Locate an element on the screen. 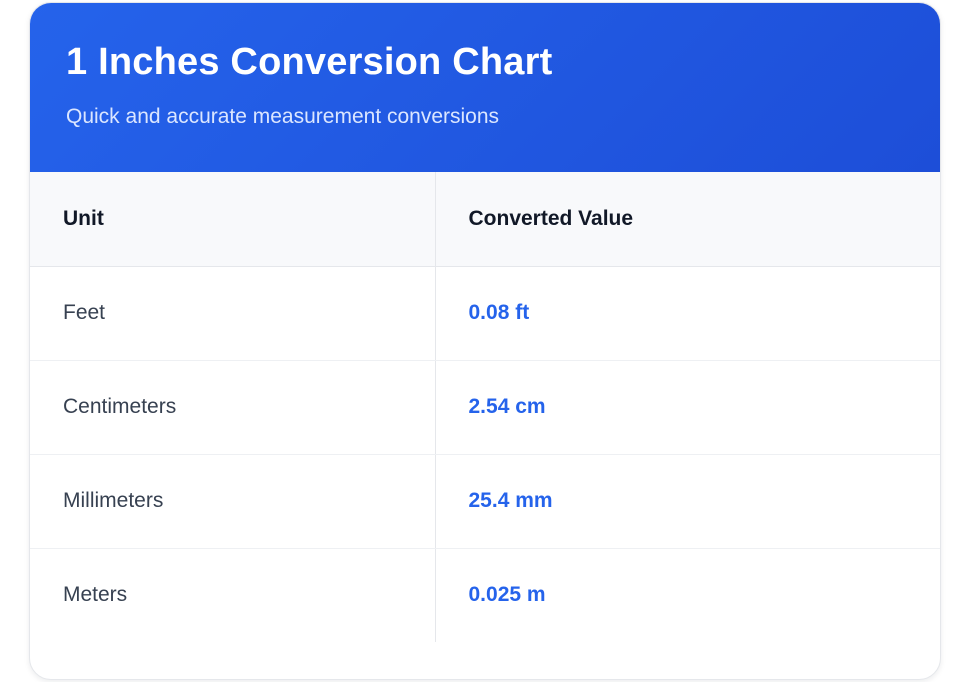  table-row: Centimeters 2.54 cm is located at coordinates (485, 407).